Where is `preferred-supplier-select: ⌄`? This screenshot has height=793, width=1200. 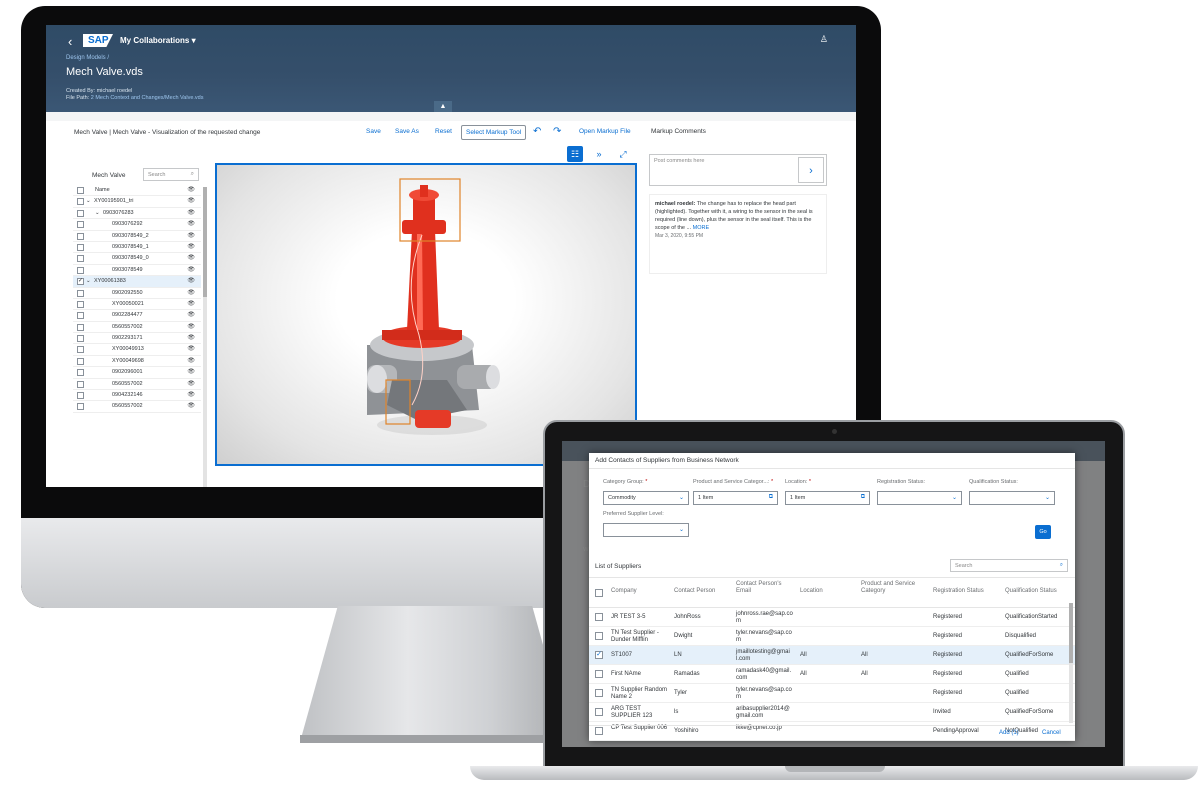
preferred-supplier-select: ⌄ is located at coordinates (646, 530).